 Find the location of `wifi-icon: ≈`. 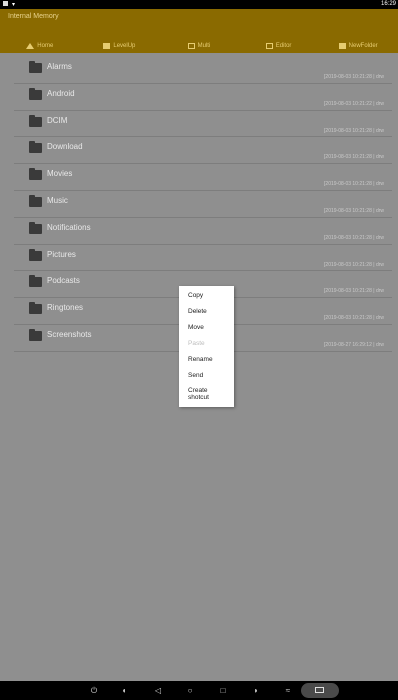

wifi-icon: ≈ is located at coordinates (288, 691).